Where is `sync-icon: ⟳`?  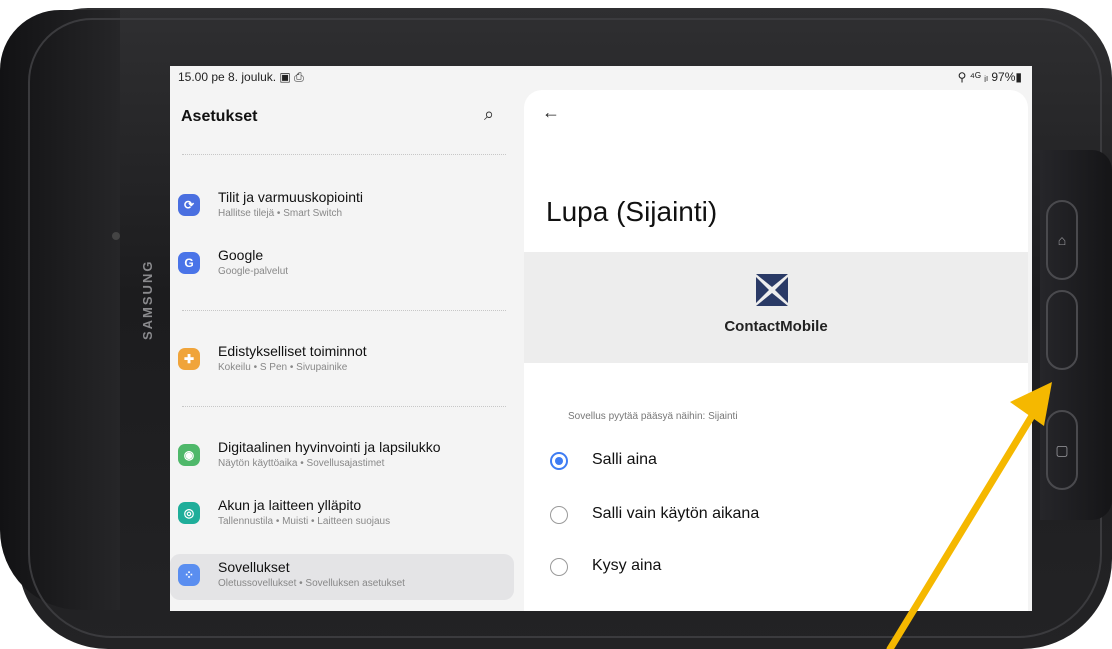
sync-icon: ⟳ is located at coordinates (189, 205).